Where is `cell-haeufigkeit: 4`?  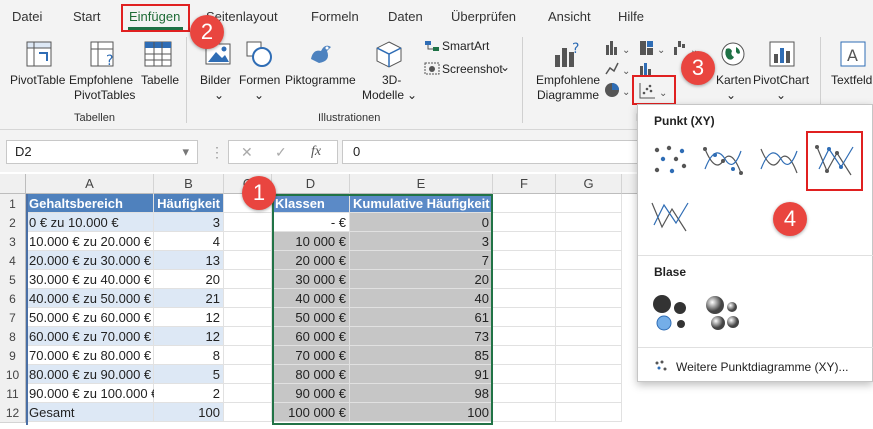
cell-haeufigkeit: 4 is located at coordinates (189, 241).